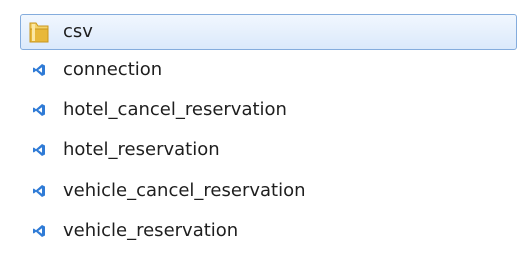  Describe the element at coordinates (184, 190) in the screenshot. I see `item-label: vehicle_cancel_reservation` at that location.